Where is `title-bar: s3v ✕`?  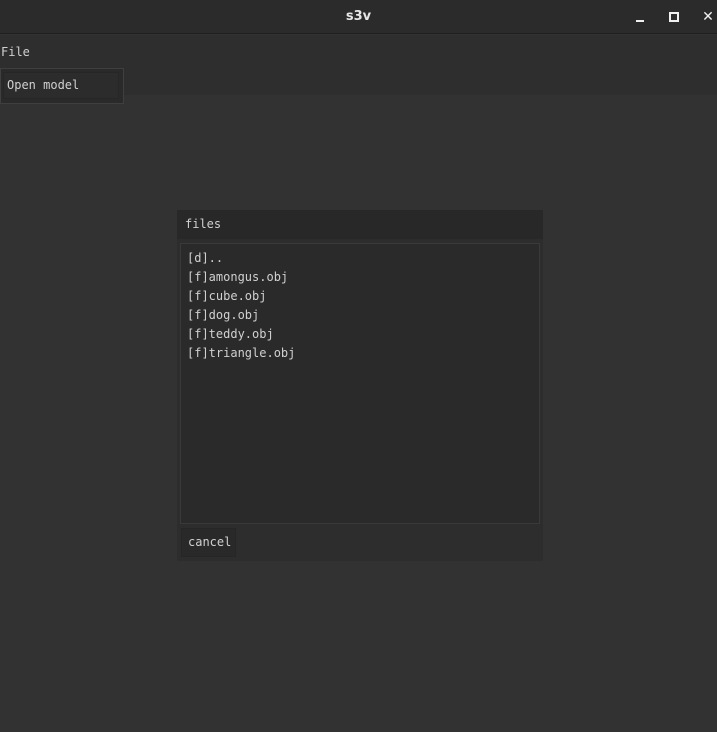 title-bar: s3v ✕ is located at coordinates (358, 17).